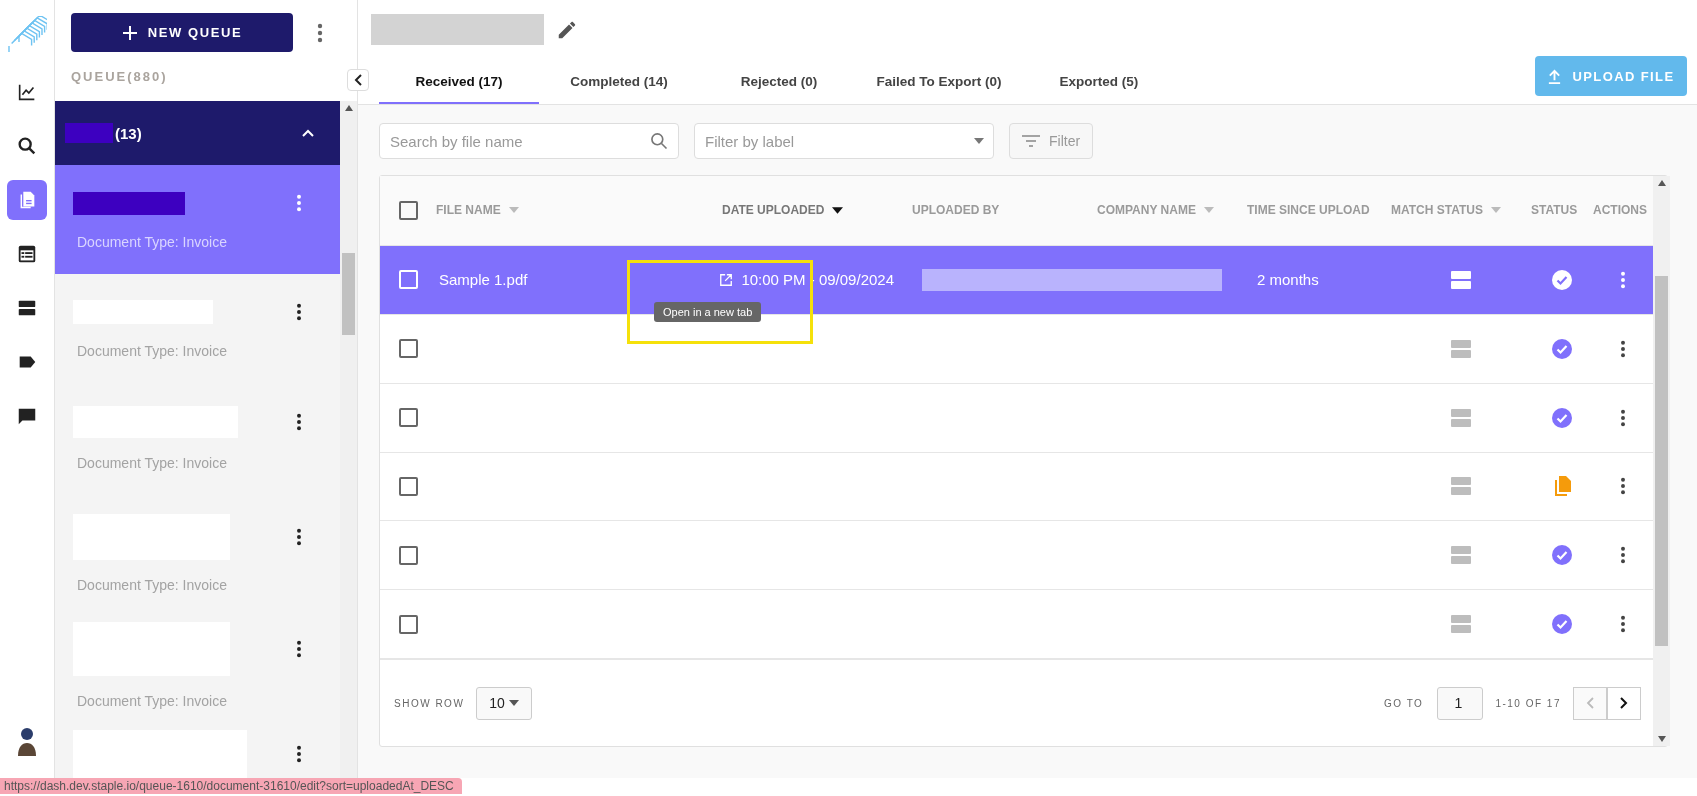 The image size is (1697, 796). What do you see at coordinates (1460, 703) in the screenshot?
I see `page-input: 1` at bounding box center [1460, 703].